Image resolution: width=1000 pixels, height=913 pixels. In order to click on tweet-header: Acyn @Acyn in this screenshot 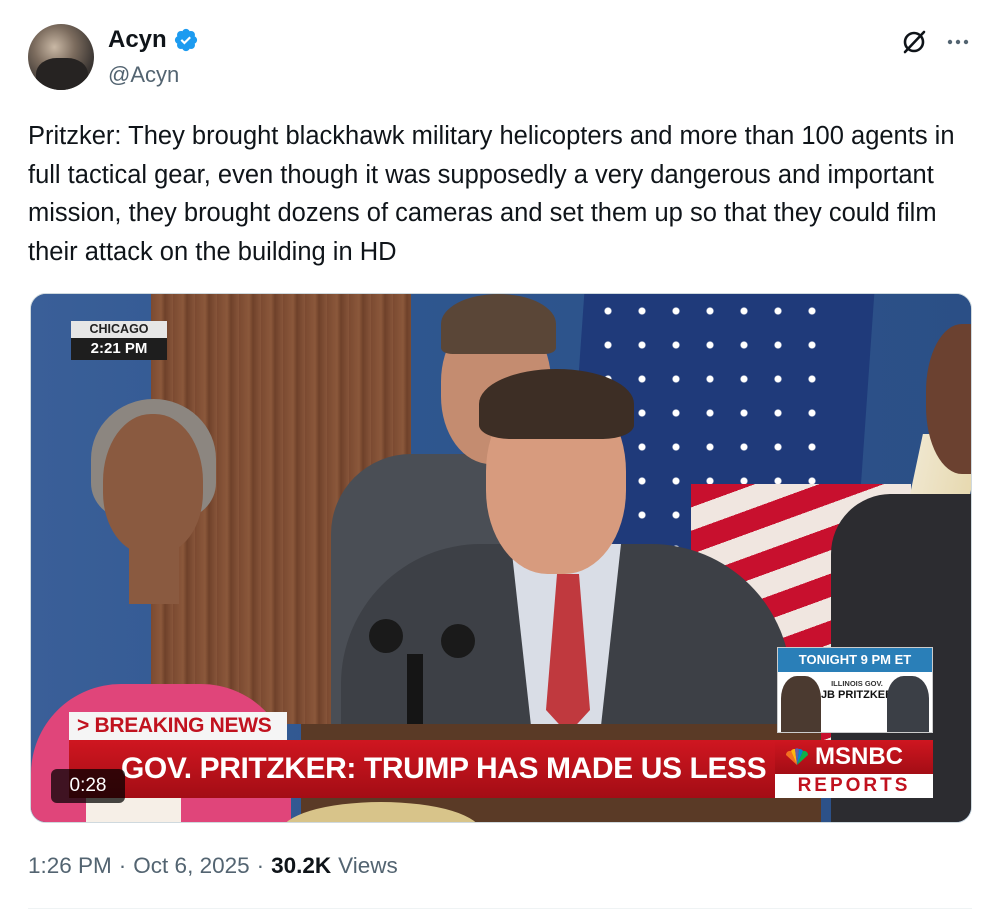, I will do `click(500, 59)`.